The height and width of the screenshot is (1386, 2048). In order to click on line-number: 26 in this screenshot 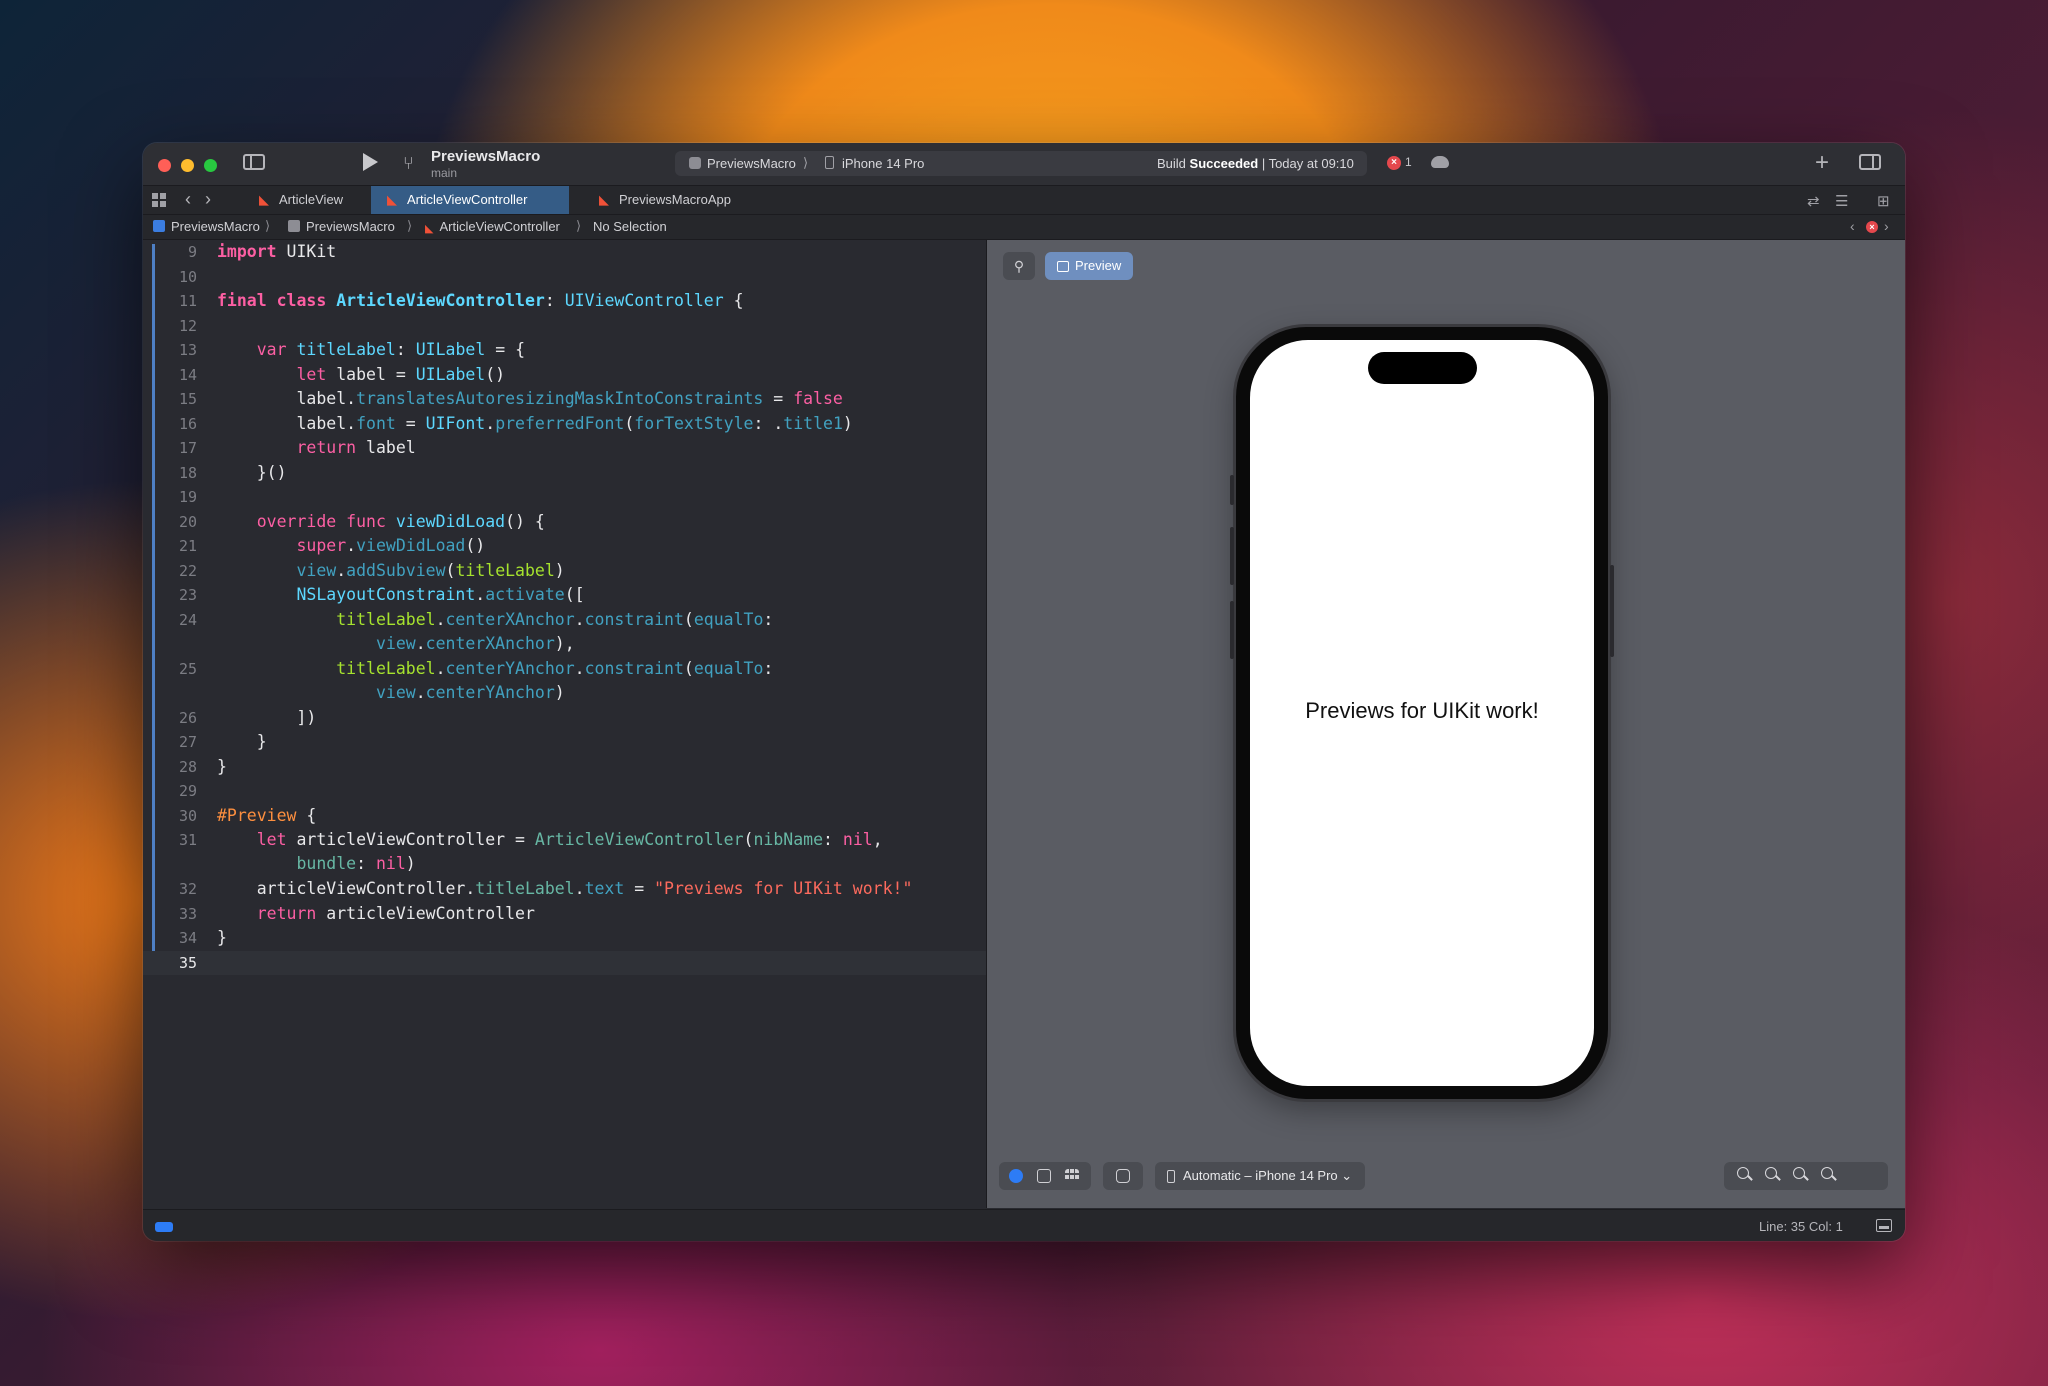, I will do `click(170, 718)`.